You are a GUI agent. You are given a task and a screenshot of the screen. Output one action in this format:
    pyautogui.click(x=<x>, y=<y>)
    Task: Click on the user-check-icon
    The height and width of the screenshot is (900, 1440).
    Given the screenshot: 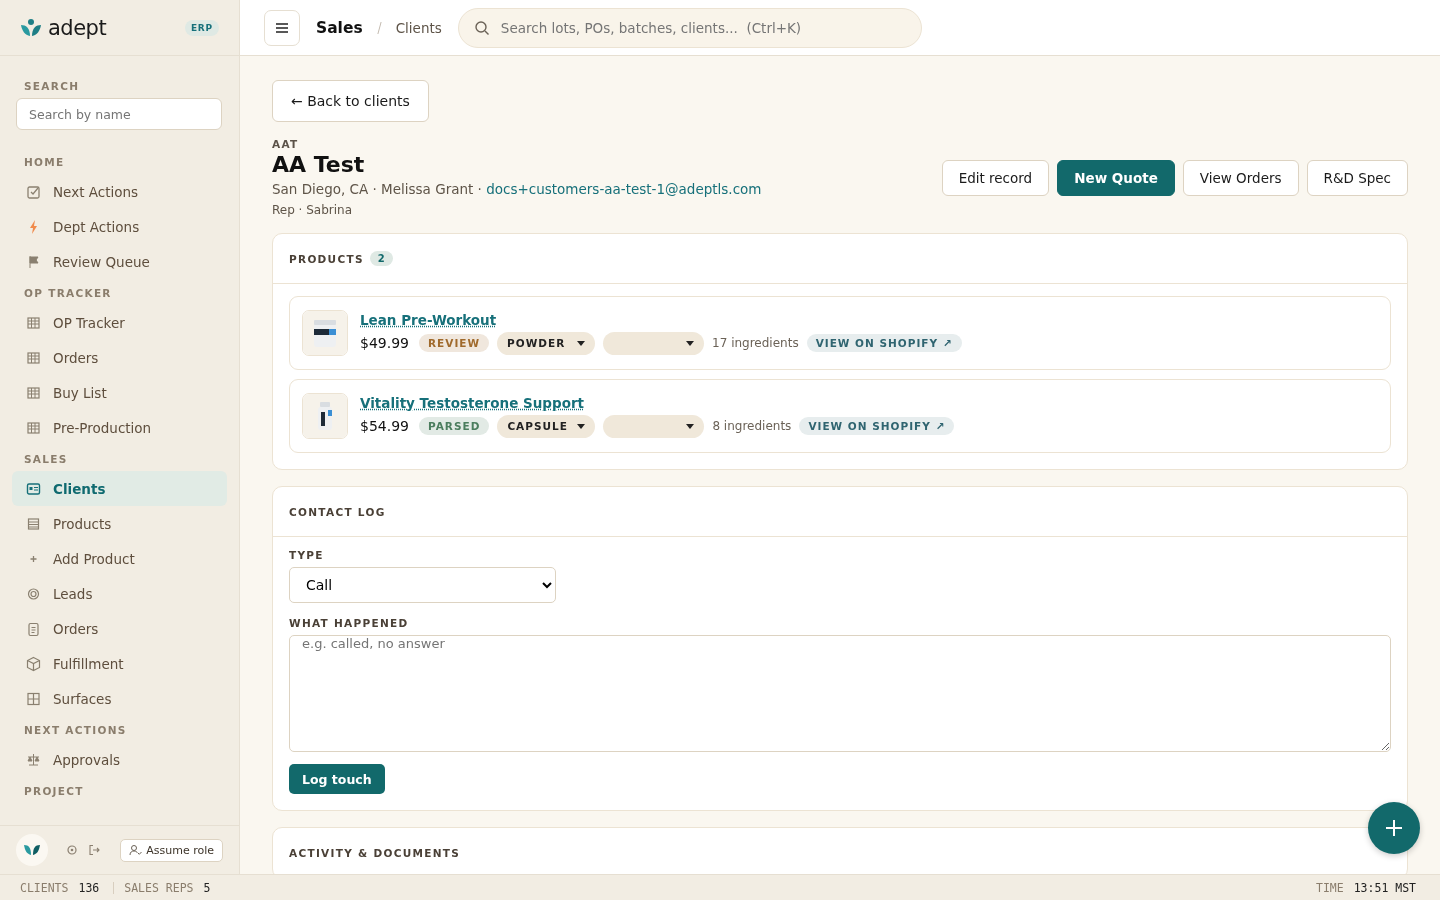 What is the action you would take?
    pyautogui.click(x=136, y=850)
    